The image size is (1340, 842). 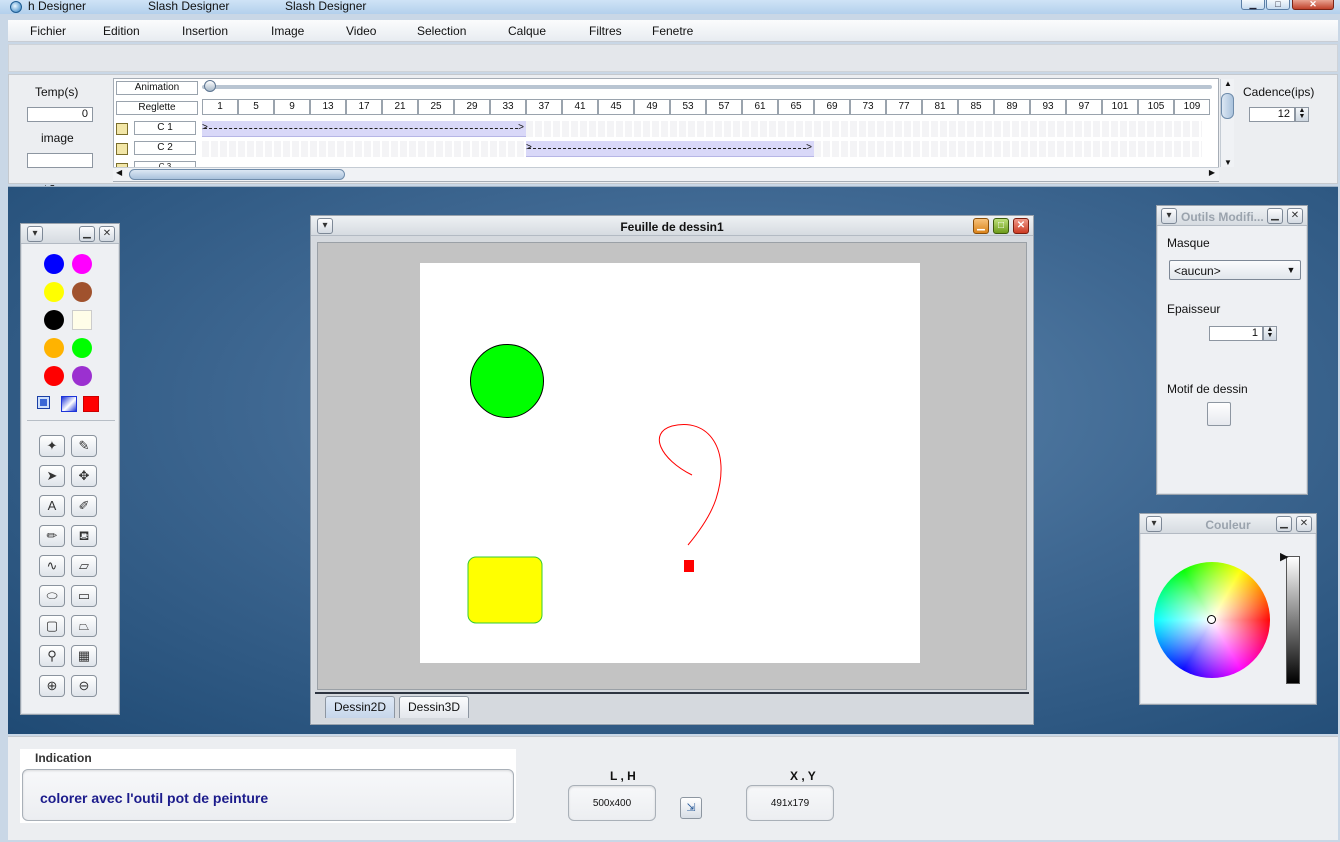 I want to click on frame-number-cell: 61, so click(x=760, y=107).